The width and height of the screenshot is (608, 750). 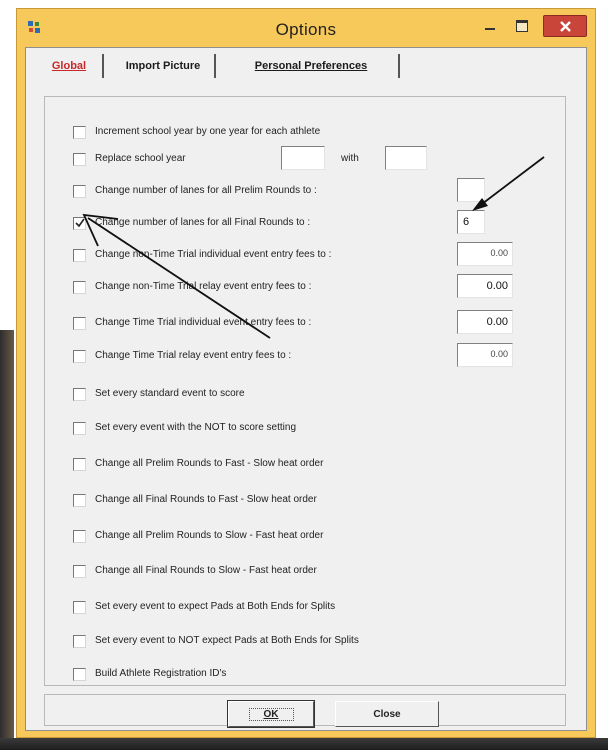 What do you see at coordinates (480, 204) in the screenshot?
I see `arrow-head-icon` at bounding box center [480, 204].